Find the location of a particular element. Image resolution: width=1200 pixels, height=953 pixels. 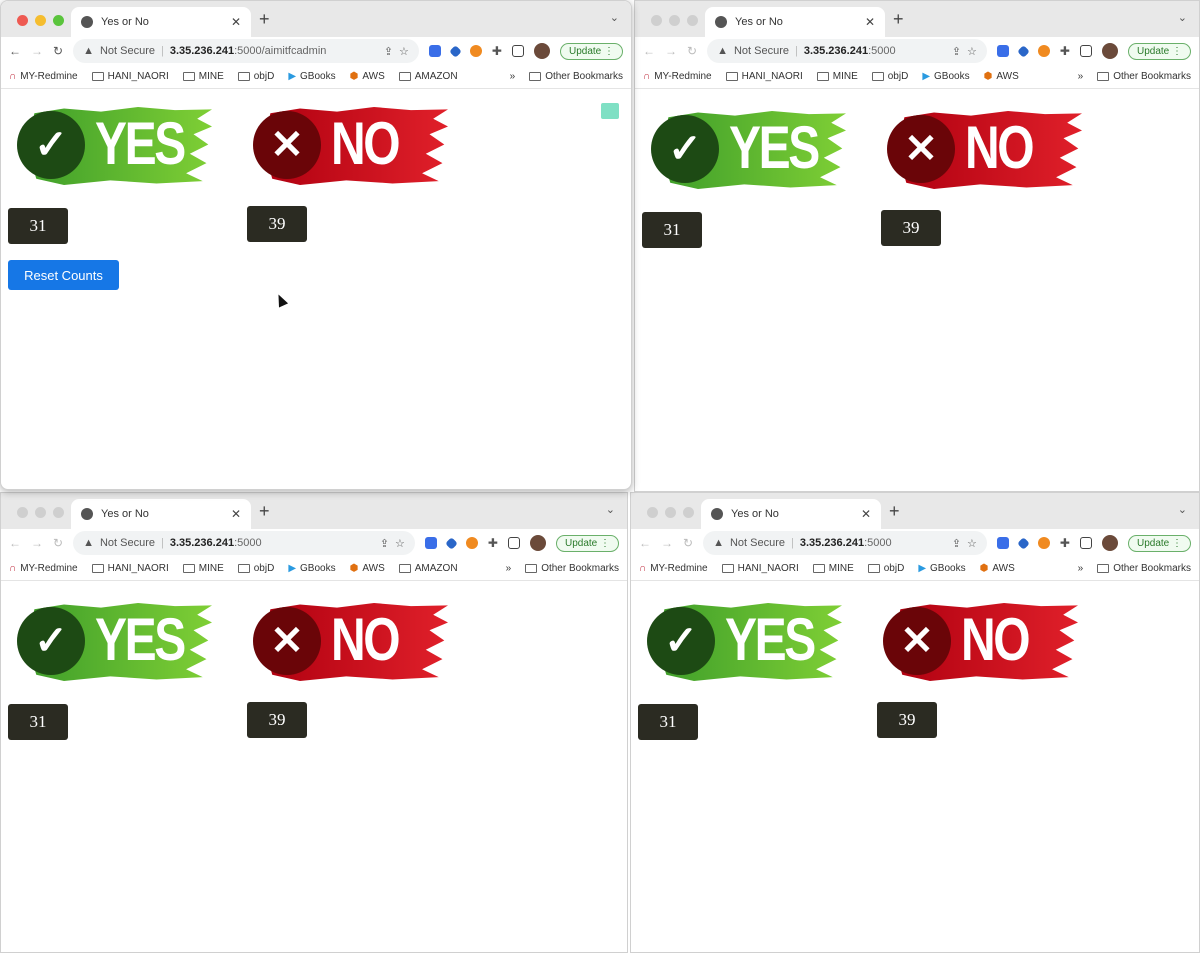

extension-overlay-icon is located at coordinates (610, 111).